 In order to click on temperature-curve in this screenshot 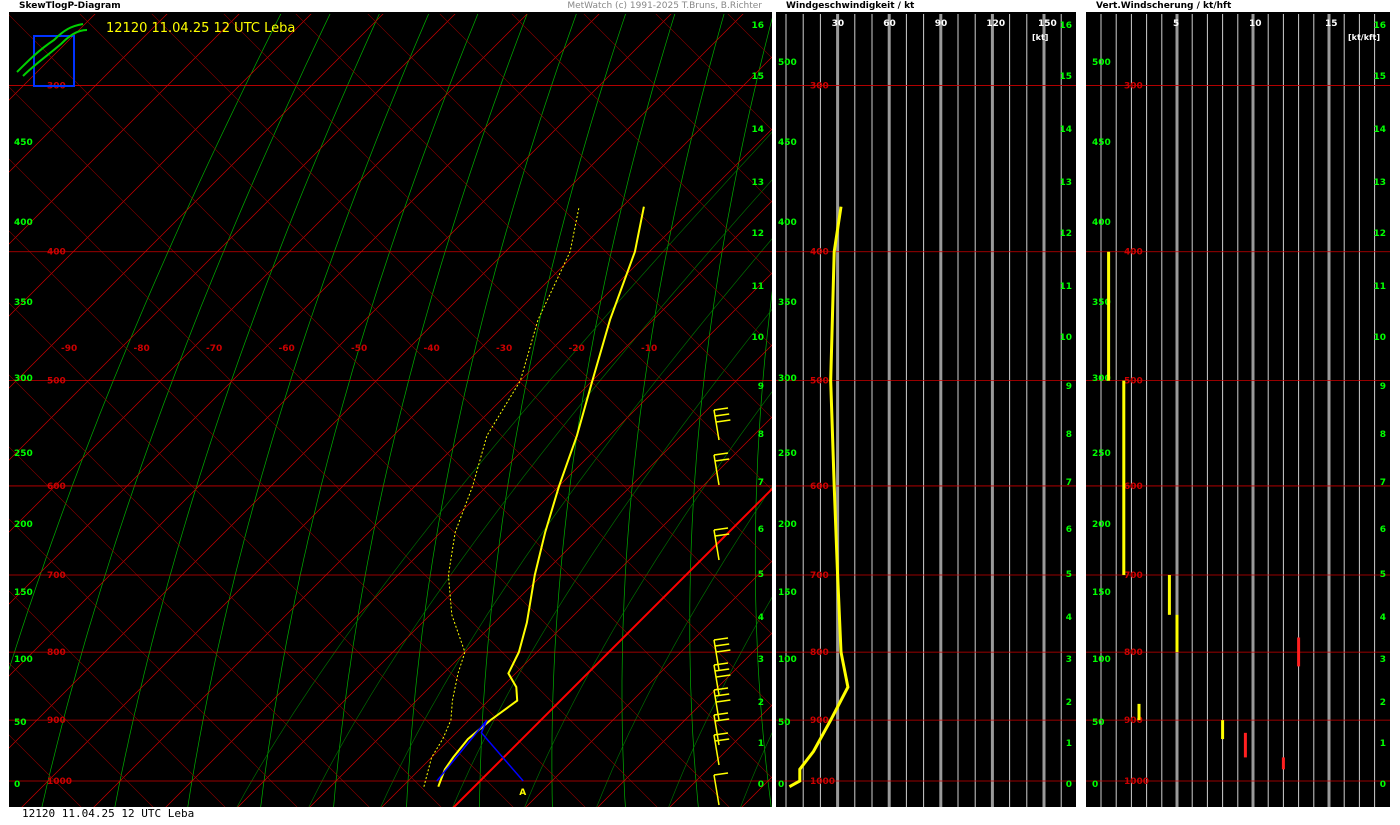, I will do `click(541, 497)`.